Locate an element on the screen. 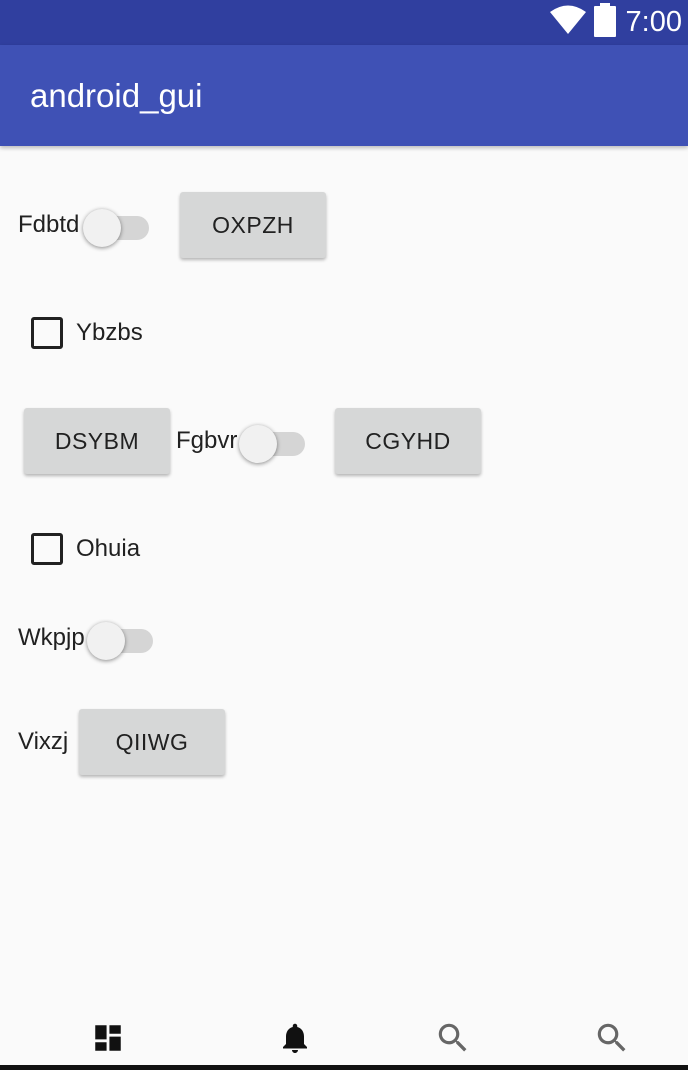 The image size is (688, 1070). checkbox-ybzbs is located at coordinates (47, 333).